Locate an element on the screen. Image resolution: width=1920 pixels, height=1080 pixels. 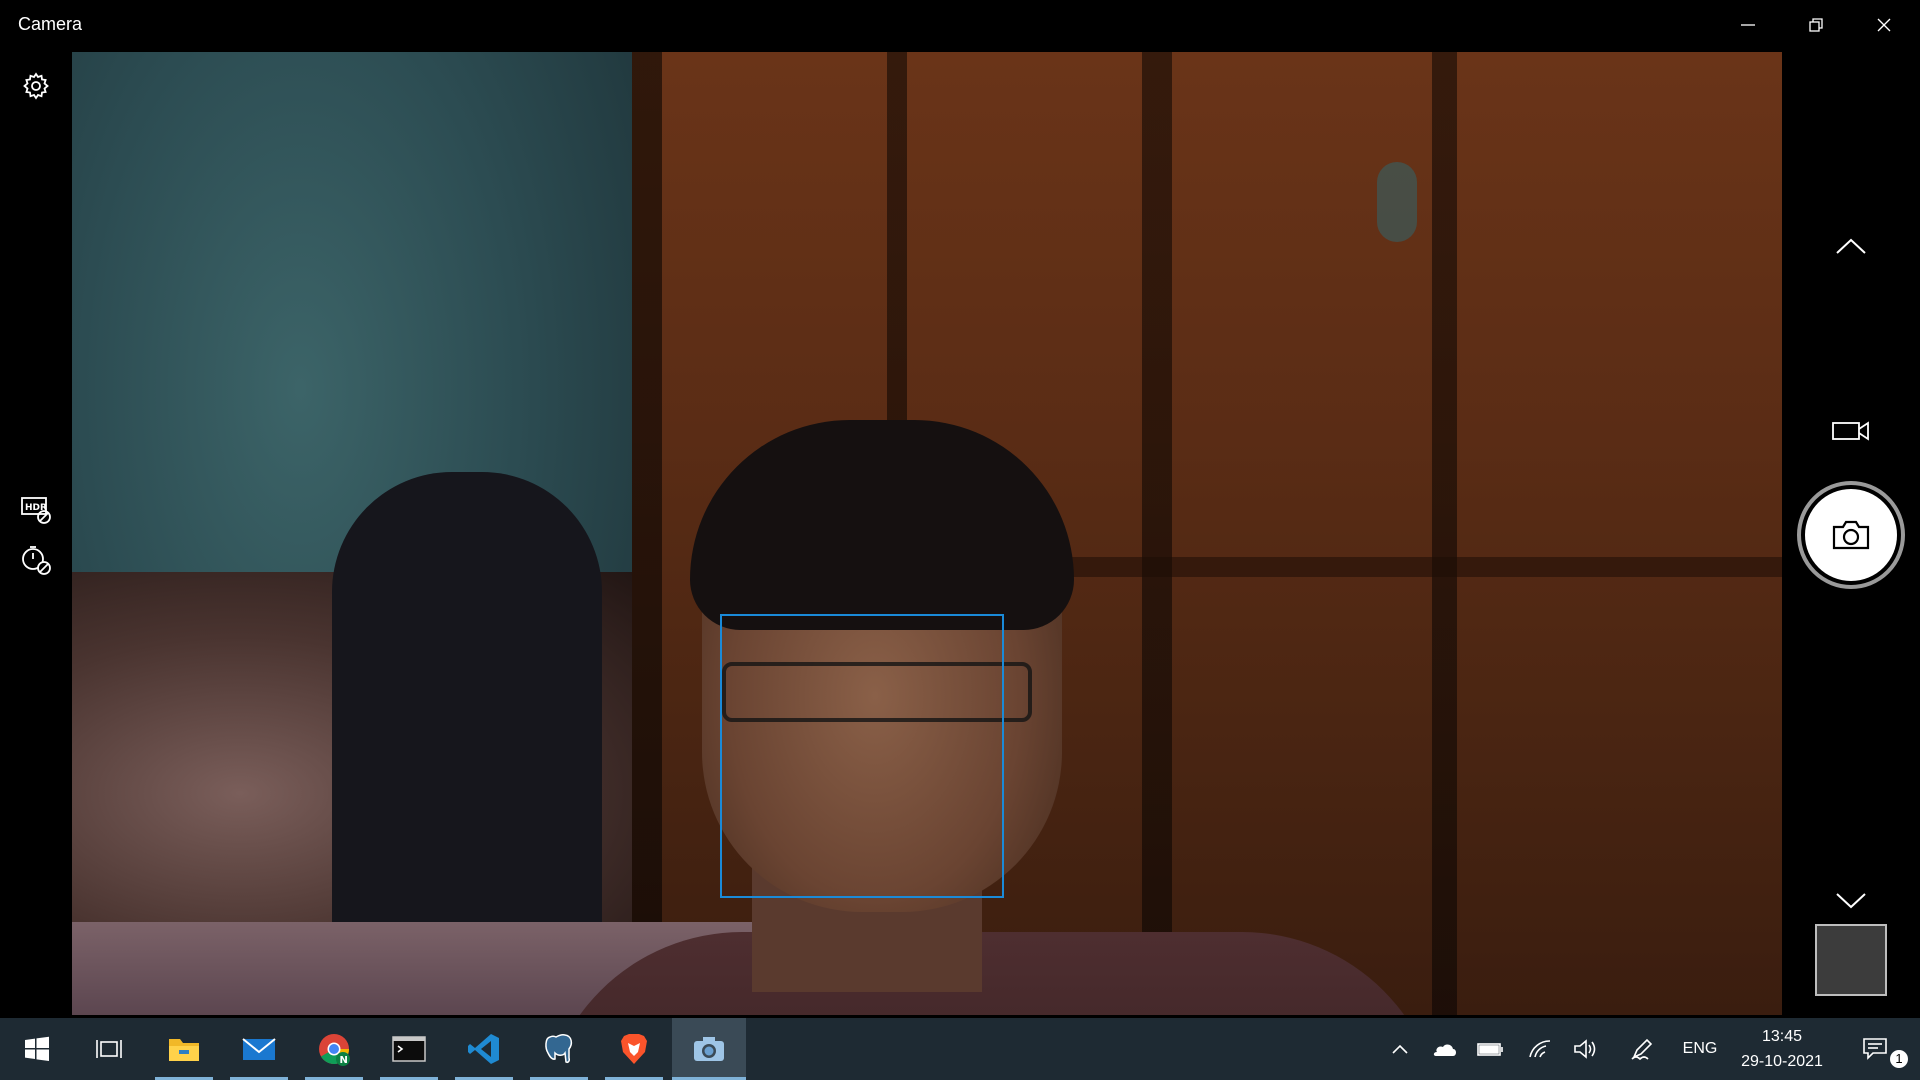
scroll-modes-down-button is located at coordinates (1851, 901).